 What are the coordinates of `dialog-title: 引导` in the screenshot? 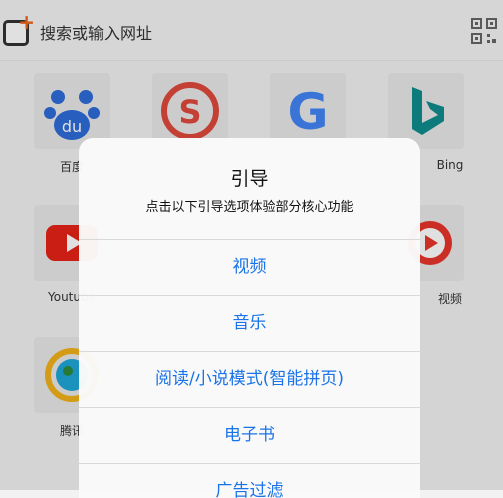 It's located at (249, 179).